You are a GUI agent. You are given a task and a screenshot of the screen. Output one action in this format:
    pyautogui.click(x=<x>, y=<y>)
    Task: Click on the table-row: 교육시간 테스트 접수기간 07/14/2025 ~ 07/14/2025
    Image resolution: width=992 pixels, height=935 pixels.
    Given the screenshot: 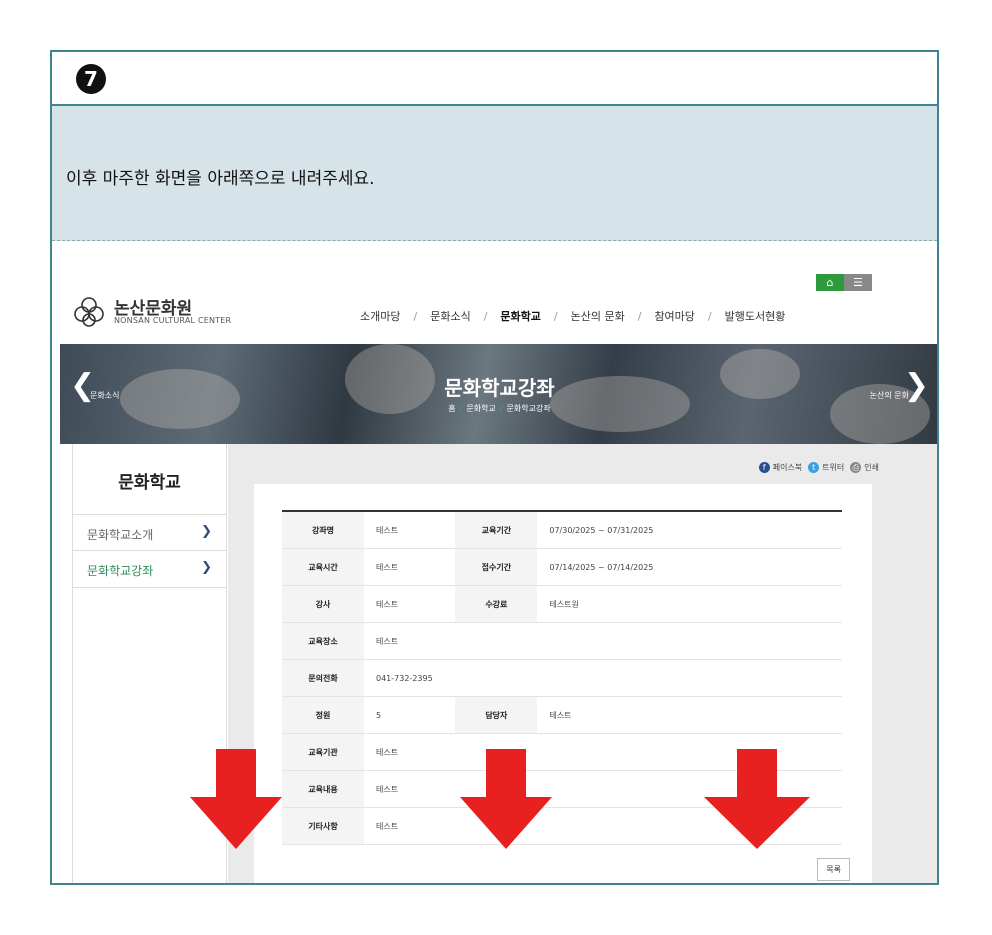 What is the action you would take?
    pyautogui.click(x=562, y=567)
    